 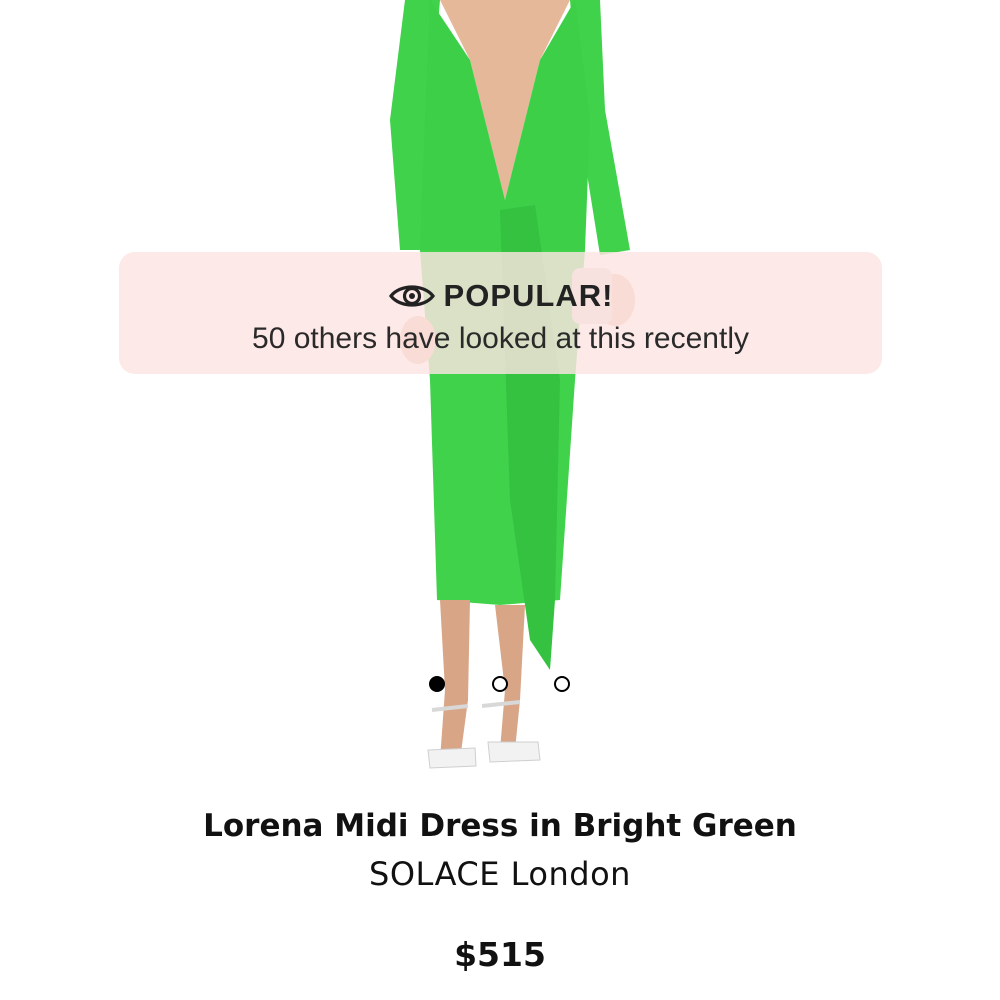 What do you see at coordinates (500, 954) in the screenshot?
I see `product-price: $515` at bounding box center [500, 954].